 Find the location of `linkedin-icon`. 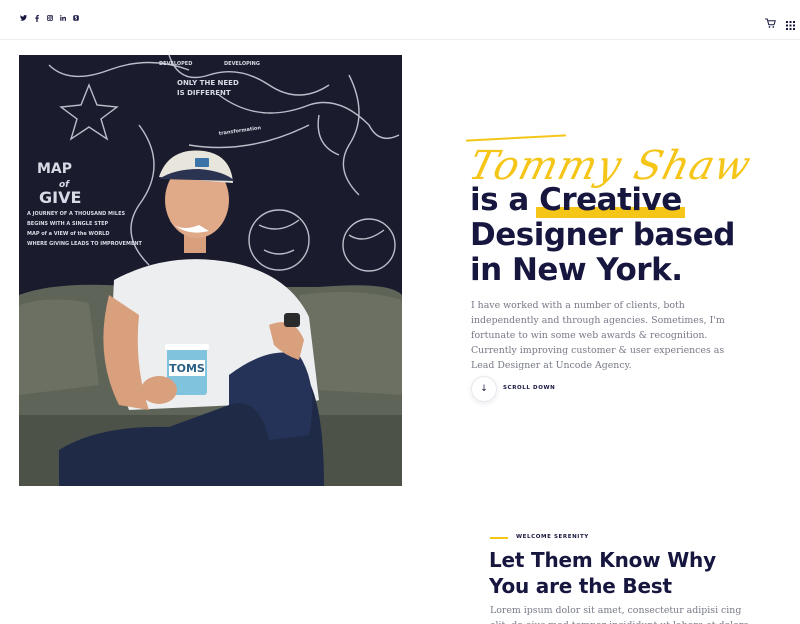

linkedin-icon is located at coordinates (62, 18).